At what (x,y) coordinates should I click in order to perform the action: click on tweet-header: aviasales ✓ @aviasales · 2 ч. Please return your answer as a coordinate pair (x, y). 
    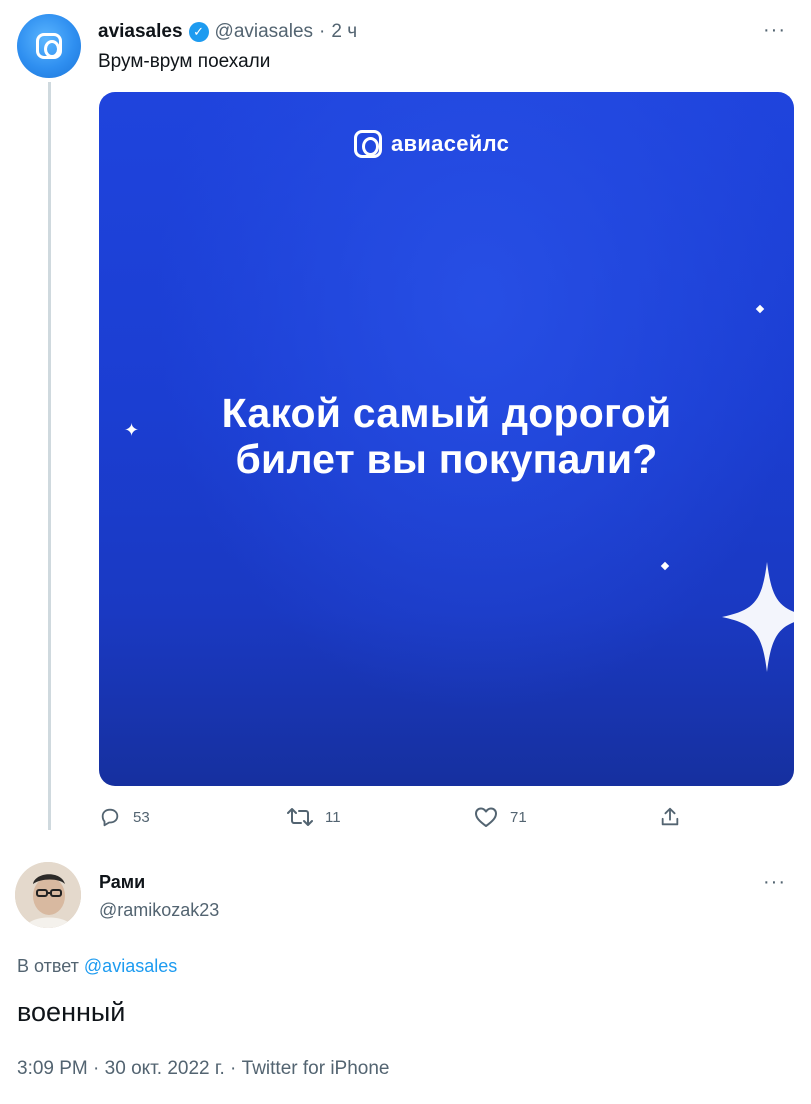
    Looking at the image, I should click on (227, 32).